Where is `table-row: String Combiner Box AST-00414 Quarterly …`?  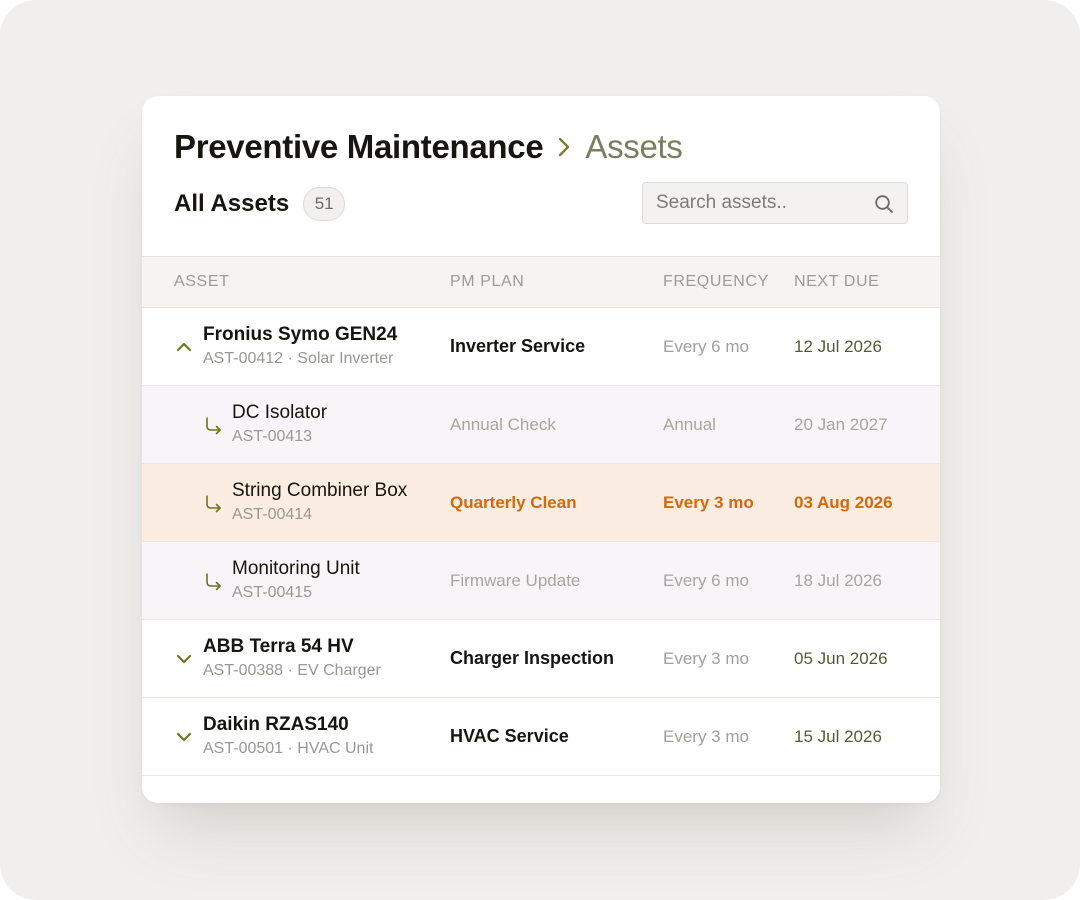
table-row: String Combiner Box AST-00414 Quarterly … is located at coordinates (541, 503).